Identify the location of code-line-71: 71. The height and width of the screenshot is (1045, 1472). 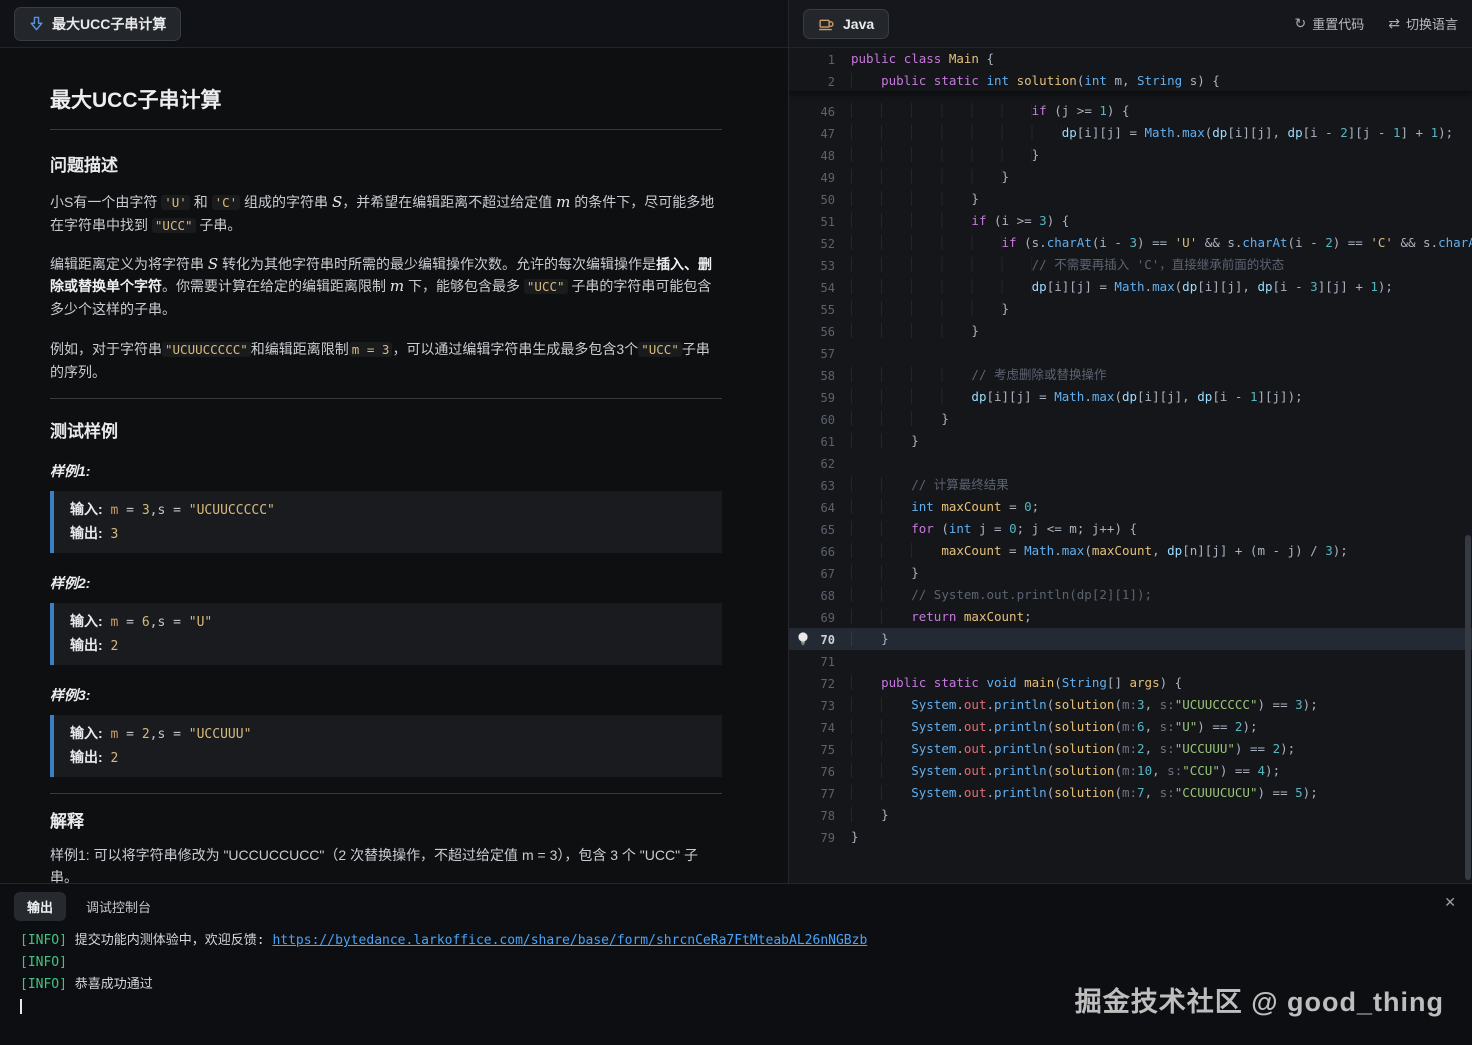
(1130, 661).